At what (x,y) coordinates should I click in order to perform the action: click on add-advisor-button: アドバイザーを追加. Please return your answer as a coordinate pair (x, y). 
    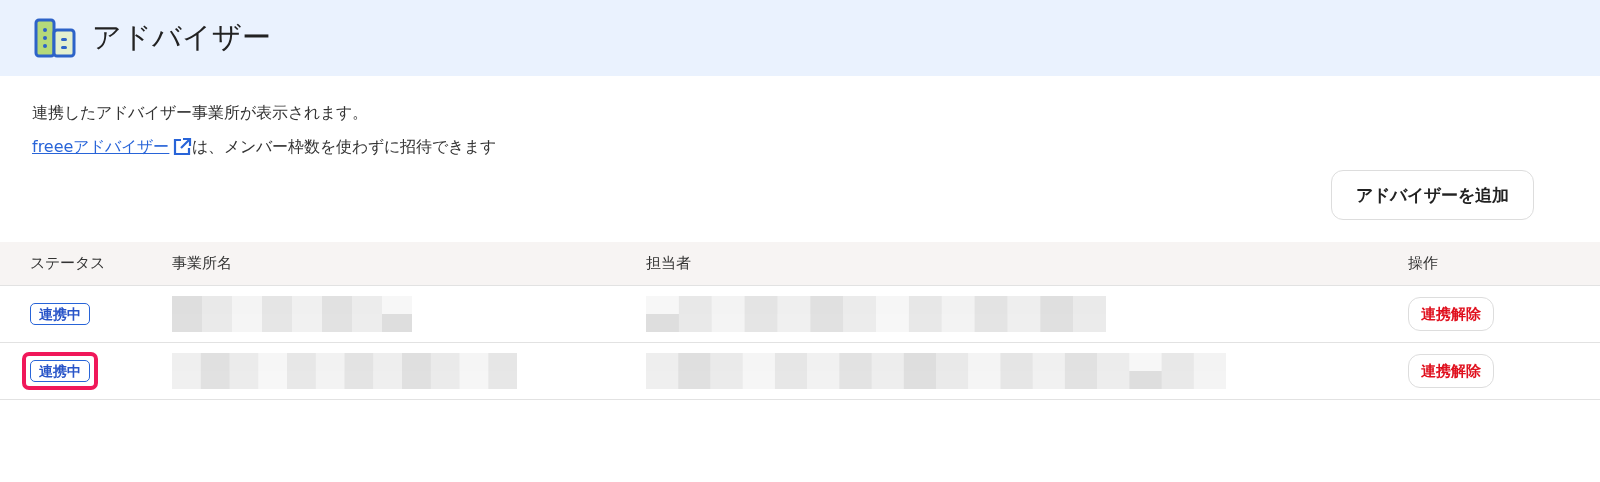
    Looking at the image, I should click on (1432, 195).